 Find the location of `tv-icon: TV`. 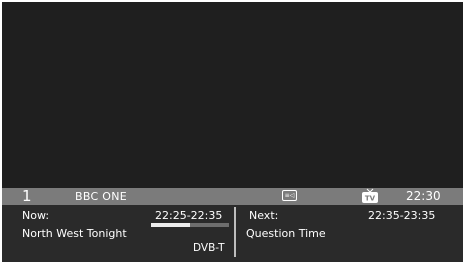

tv-icon: TV is located at coordinates (370, 195).